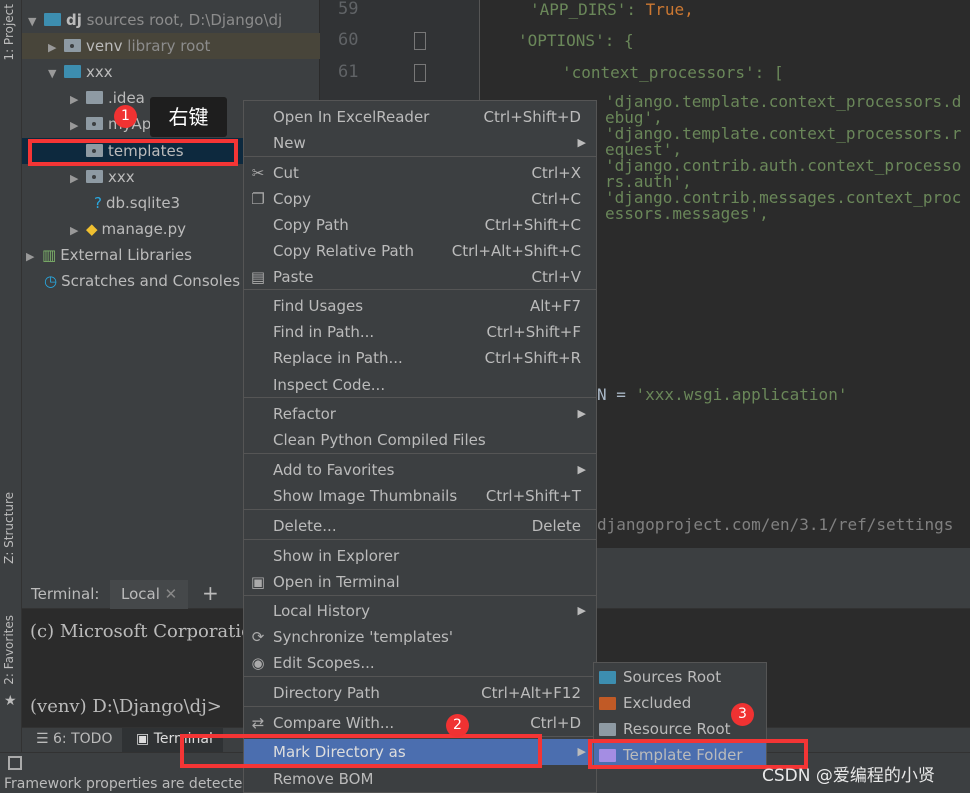  Describe the element at coordinates (365, 496) in the screenshot. I see `menu-item-label: Show Image Thumbnails` at that location.